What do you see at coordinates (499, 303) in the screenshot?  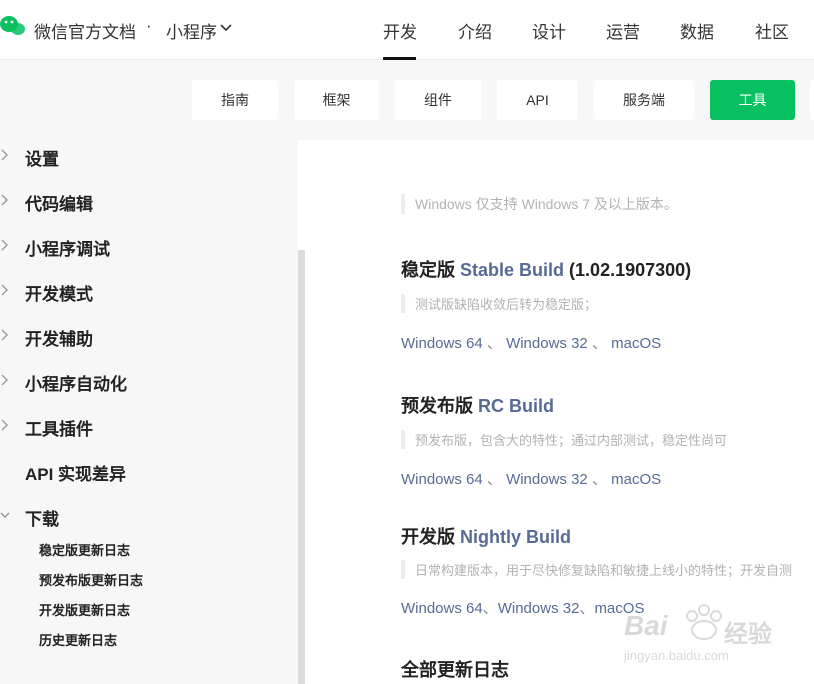 I see `stable-build-note: 测试版缺陷收敛后转为稳定版；` at bounding box center [499, 303].